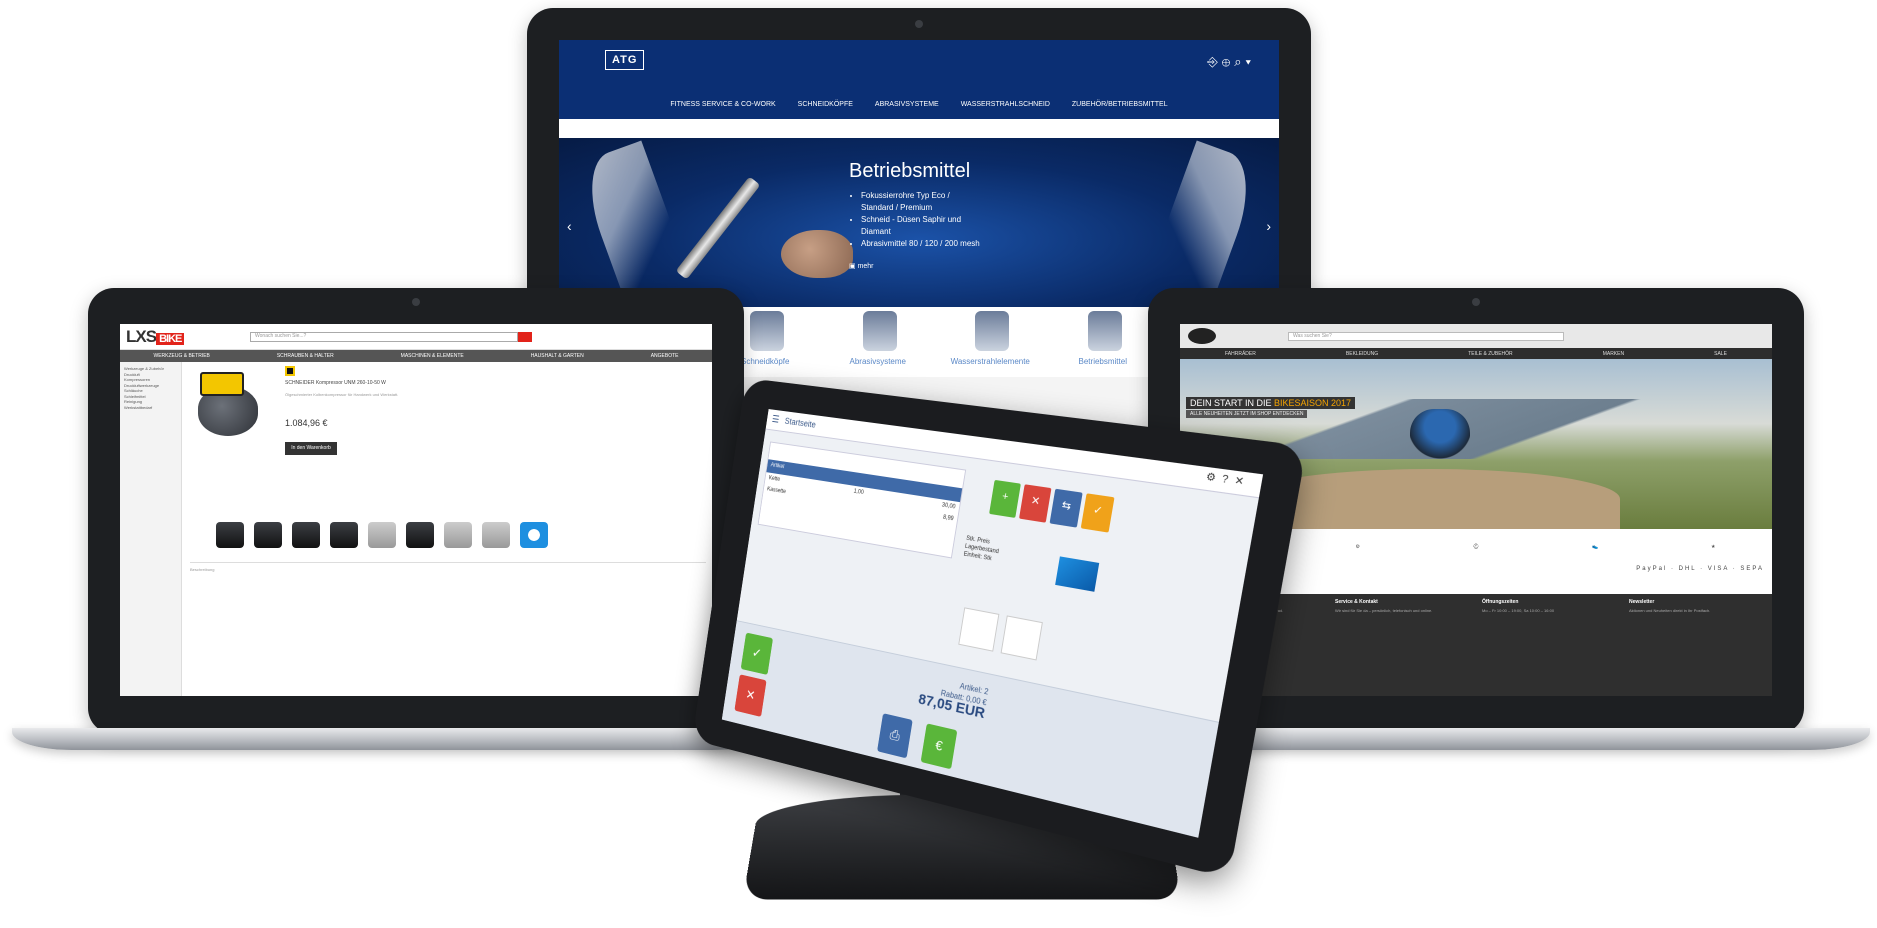 Image resolution: width=1877 pixels, height=928 pixels. I want to click on brand-logo, so click(290, 371).